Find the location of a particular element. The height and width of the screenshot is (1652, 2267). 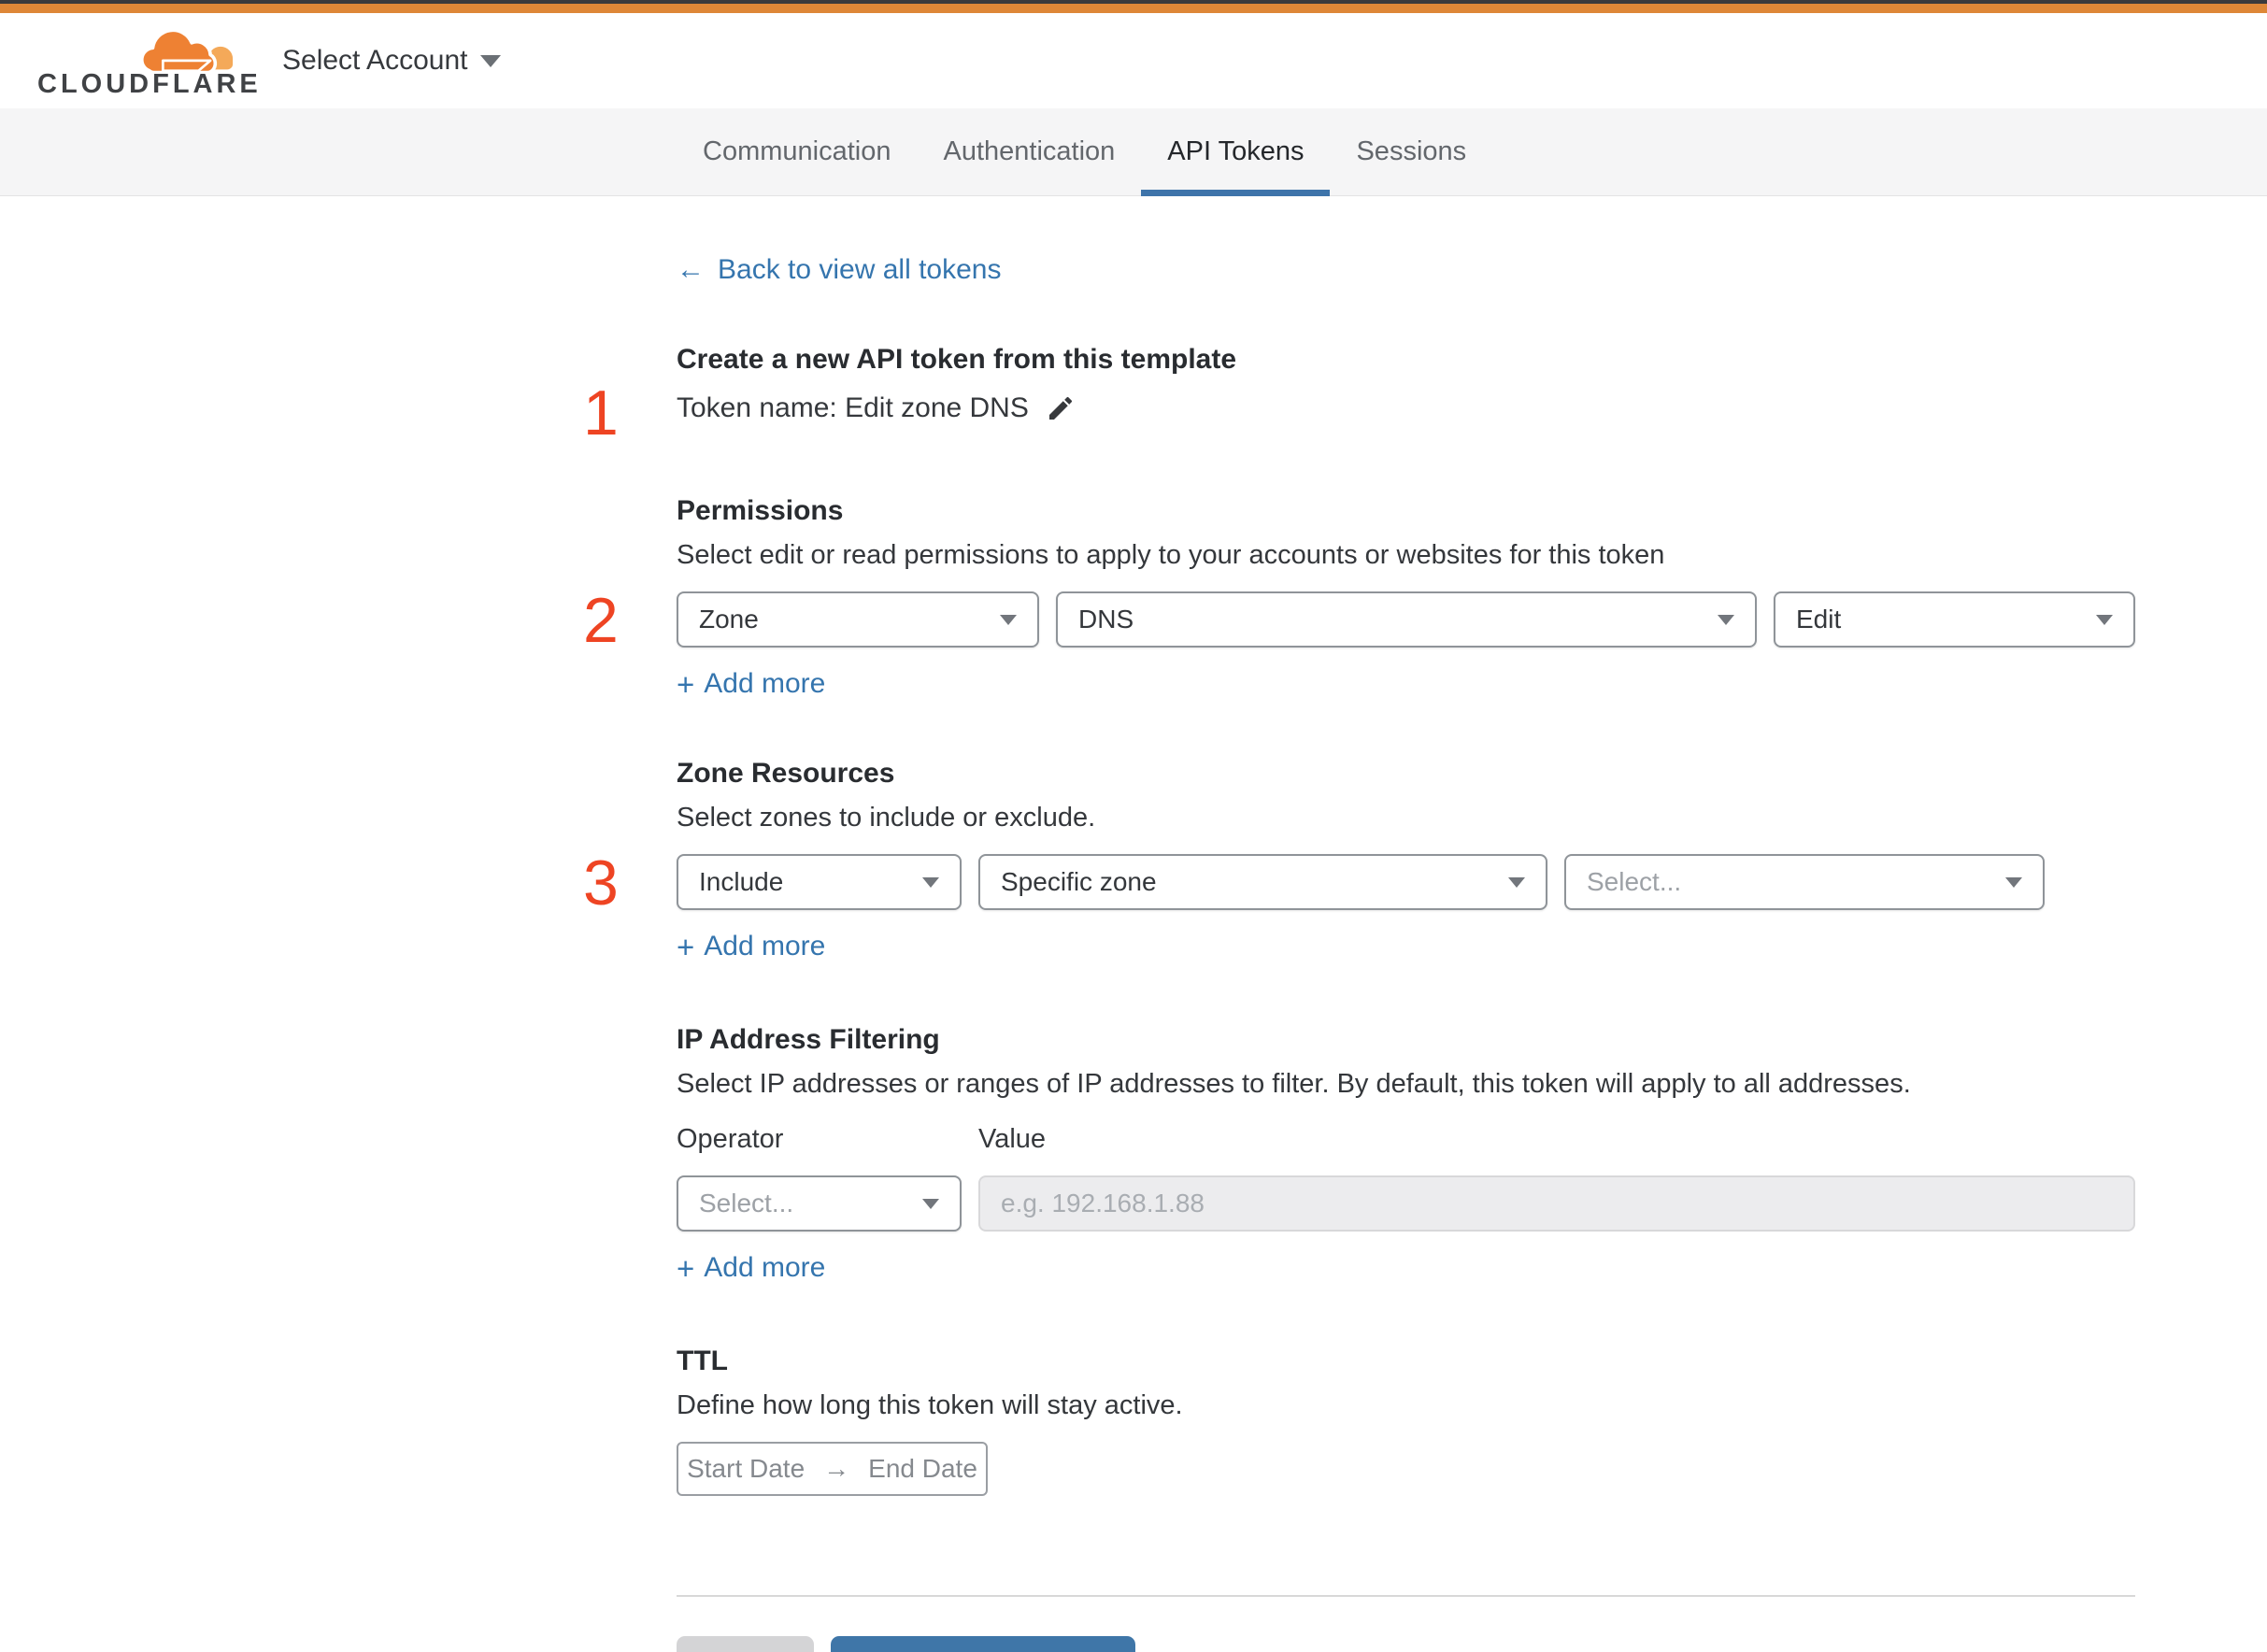

cancel-button: Cancel is located at coordinates (746, 1644).